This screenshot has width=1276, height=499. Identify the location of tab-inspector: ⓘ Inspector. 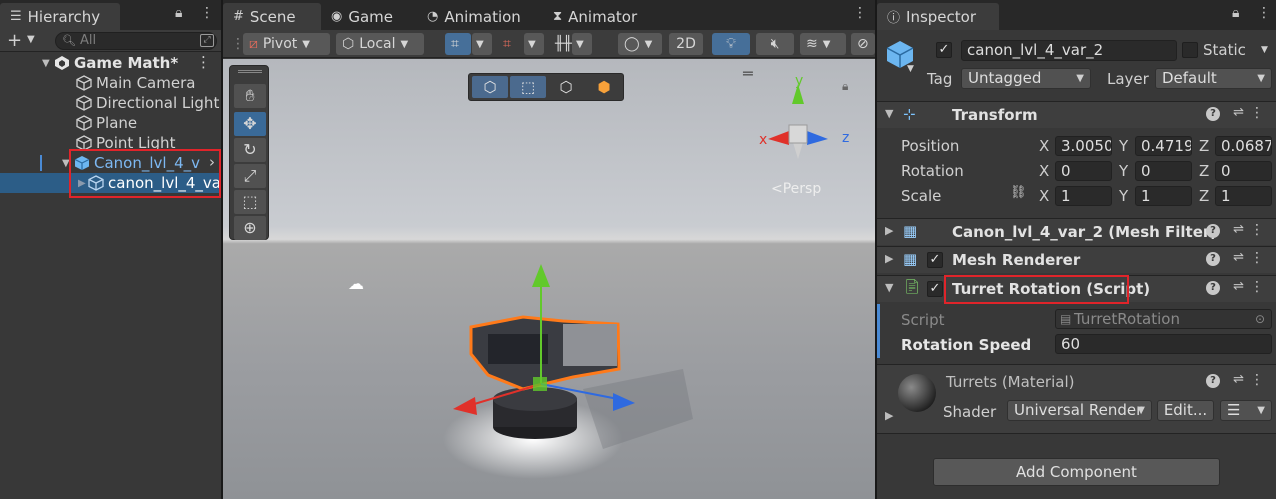
(938, 16).